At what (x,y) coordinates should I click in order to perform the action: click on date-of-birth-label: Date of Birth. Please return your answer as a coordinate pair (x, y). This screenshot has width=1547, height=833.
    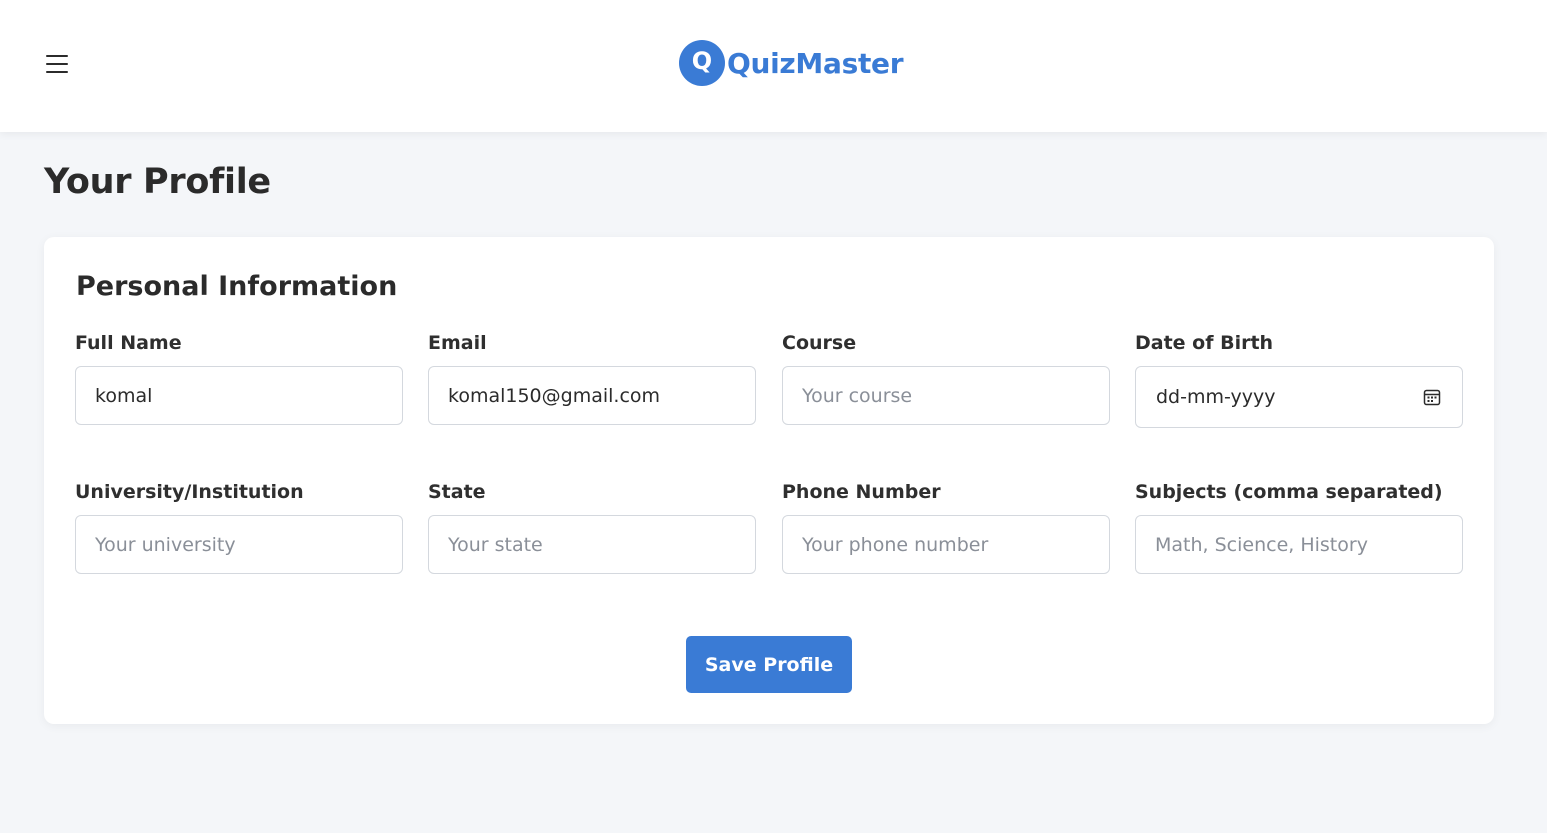
    Looking at the image, I should click on (1204, 343).